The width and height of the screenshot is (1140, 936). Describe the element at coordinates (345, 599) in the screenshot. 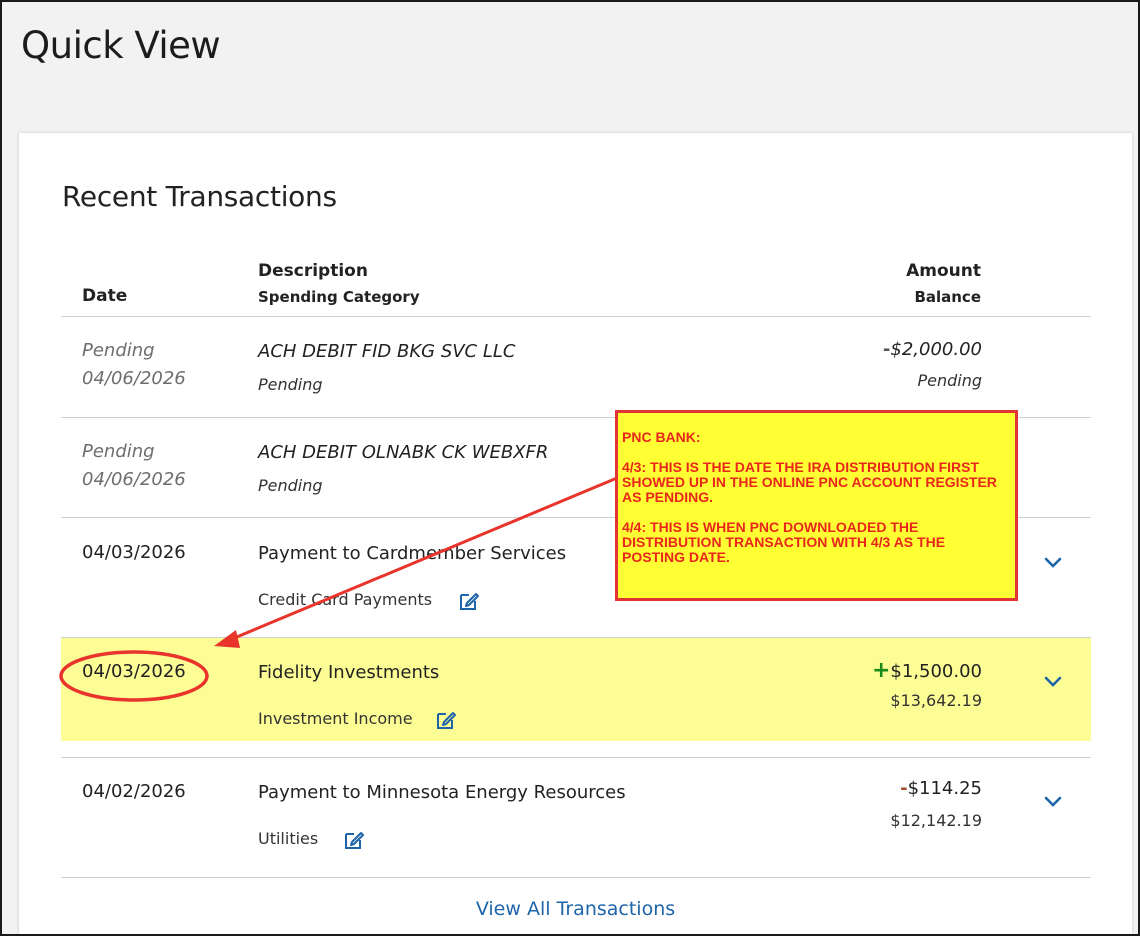

I see `row-category: Credit Card Payments` at that location.